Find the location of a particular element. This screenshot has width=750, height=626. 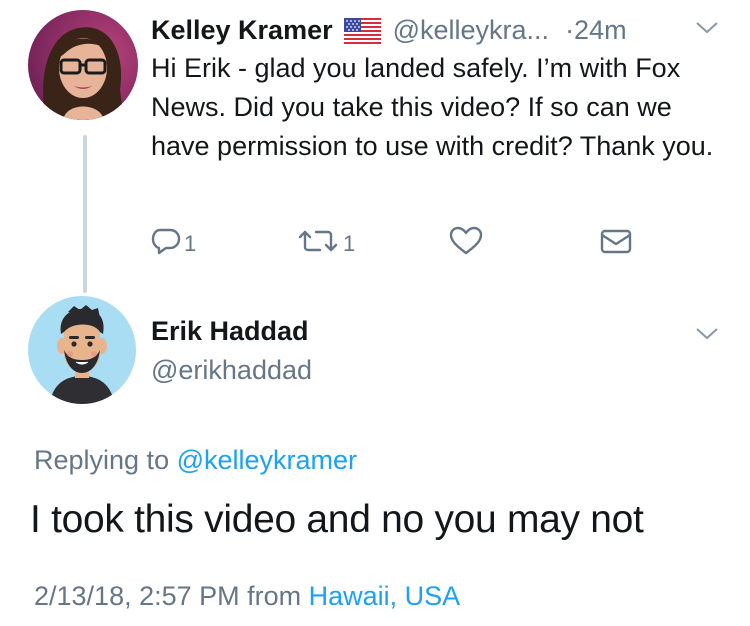

tweet2-metadata: 2/13/18, 2:57 PM from Hawaii, USA is located at coordinates (247, 596).